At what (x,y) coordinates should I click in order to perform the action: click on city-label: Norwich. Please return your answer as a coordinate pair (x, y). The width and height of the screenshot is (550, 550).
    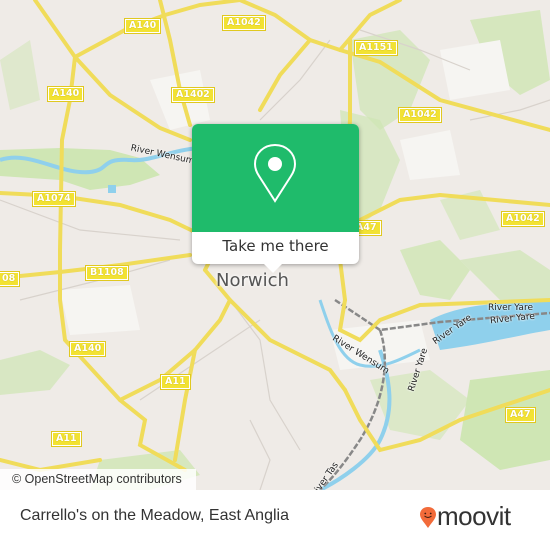
    Looking at the image, I should click on (252, 280).